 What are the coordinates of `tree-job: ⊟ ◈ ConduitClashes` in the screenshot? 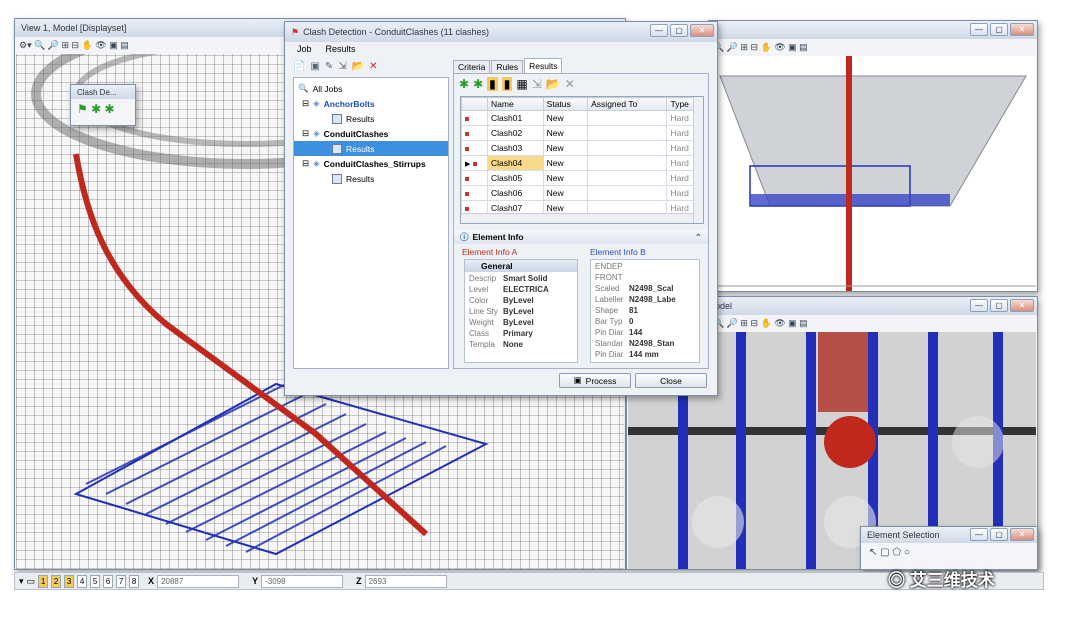 It's located at (371, 133).